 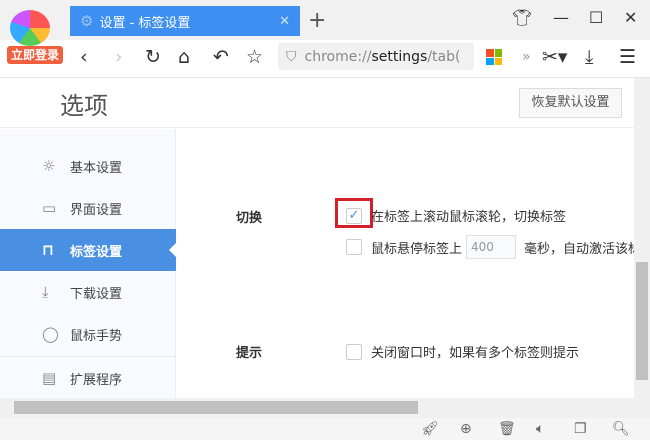 I want to click on browser-logo, so click(x=30, y=28).